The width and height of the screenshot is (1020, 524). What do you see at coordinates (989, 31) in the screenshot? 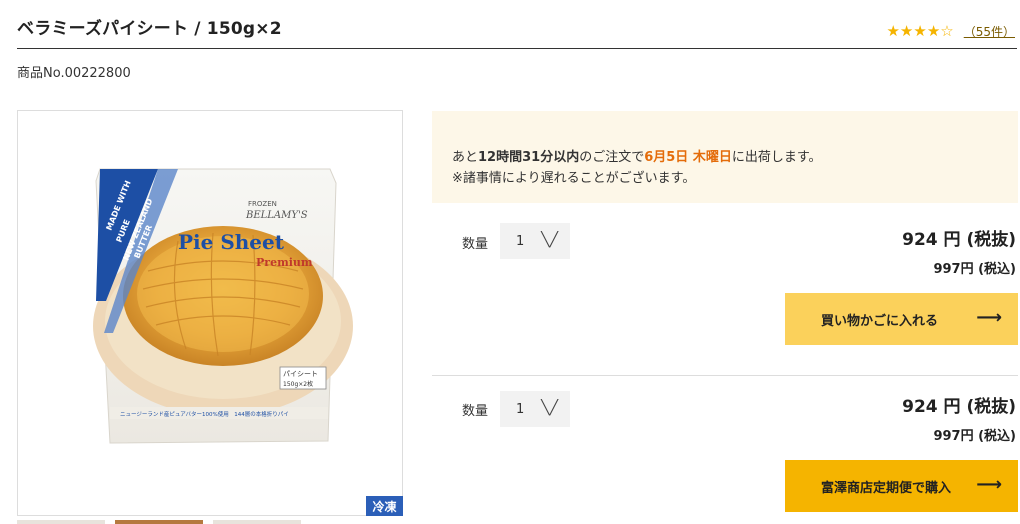
I see `review-count-link: （55件）` at bounding box center [989, 31].